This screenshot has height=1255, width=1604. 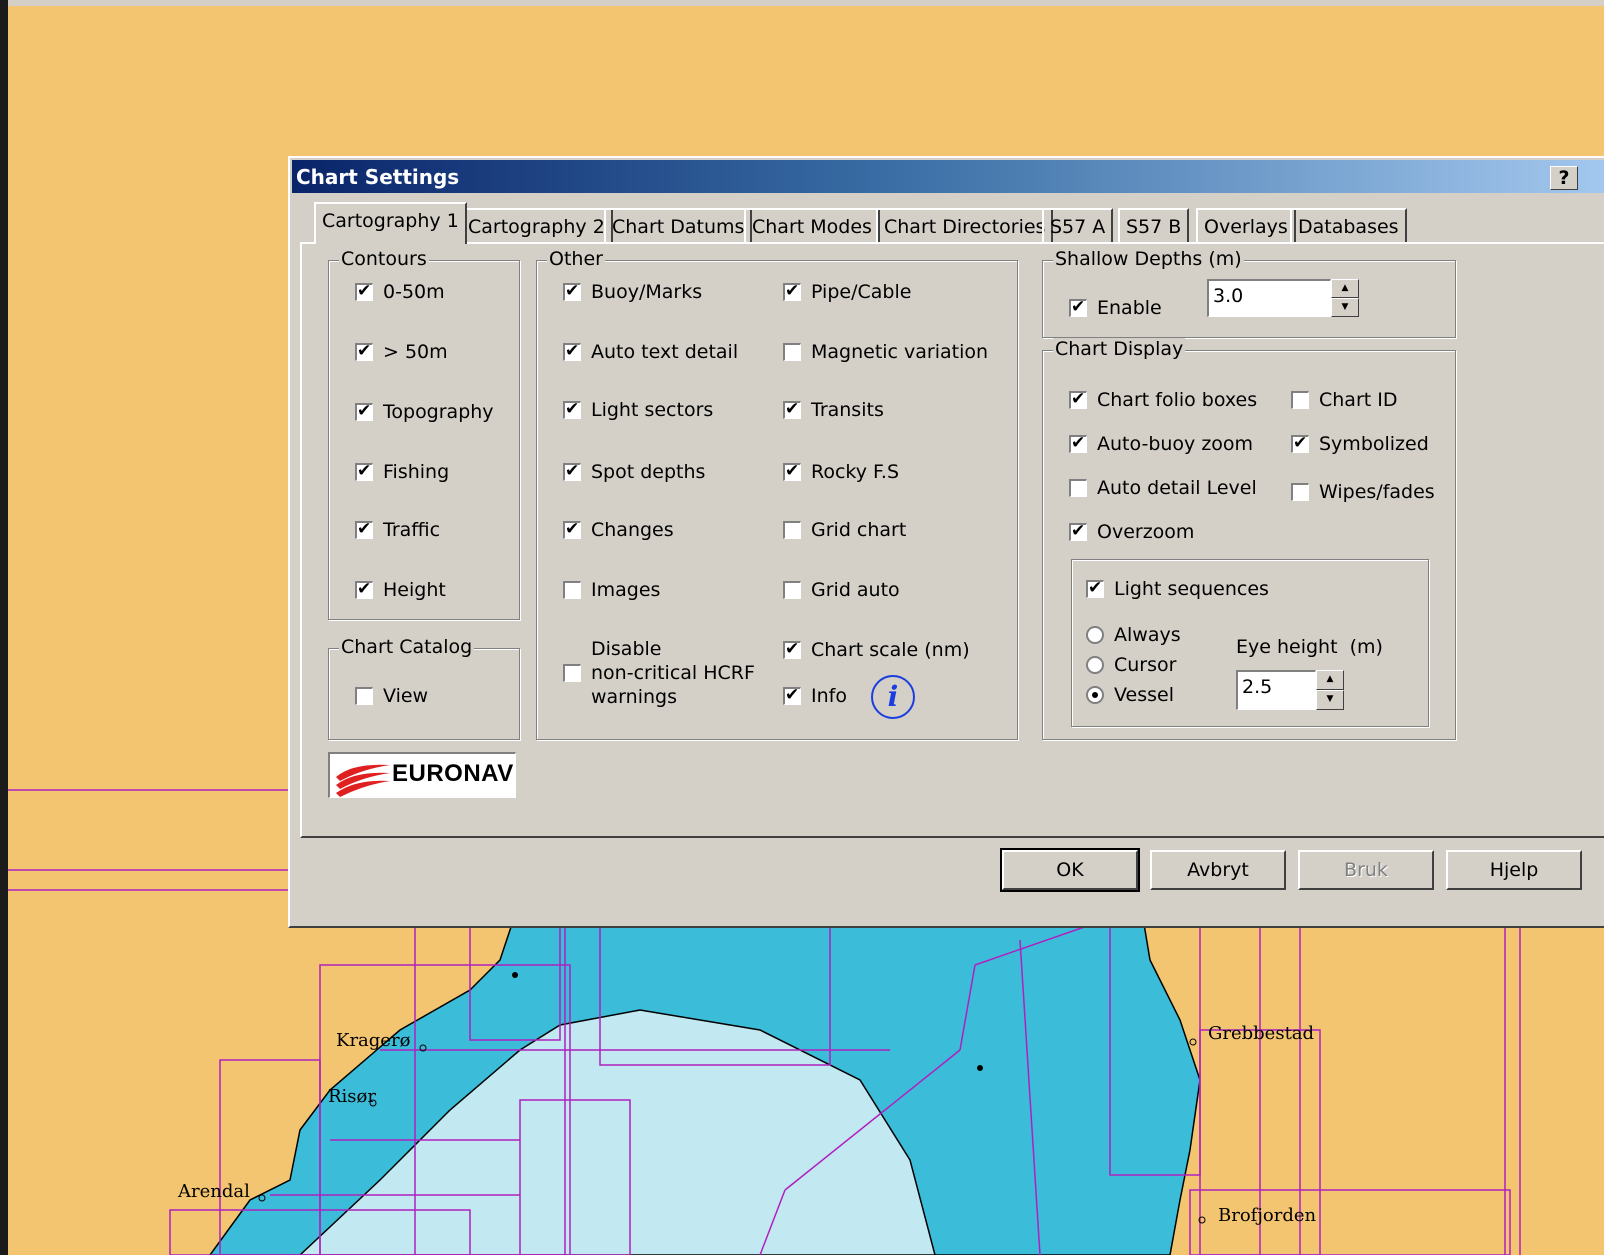 What do you see at coordinates (611, 590) in the screenshot?
I see `images-checkbox: Images` at bounding box center [611, 590].